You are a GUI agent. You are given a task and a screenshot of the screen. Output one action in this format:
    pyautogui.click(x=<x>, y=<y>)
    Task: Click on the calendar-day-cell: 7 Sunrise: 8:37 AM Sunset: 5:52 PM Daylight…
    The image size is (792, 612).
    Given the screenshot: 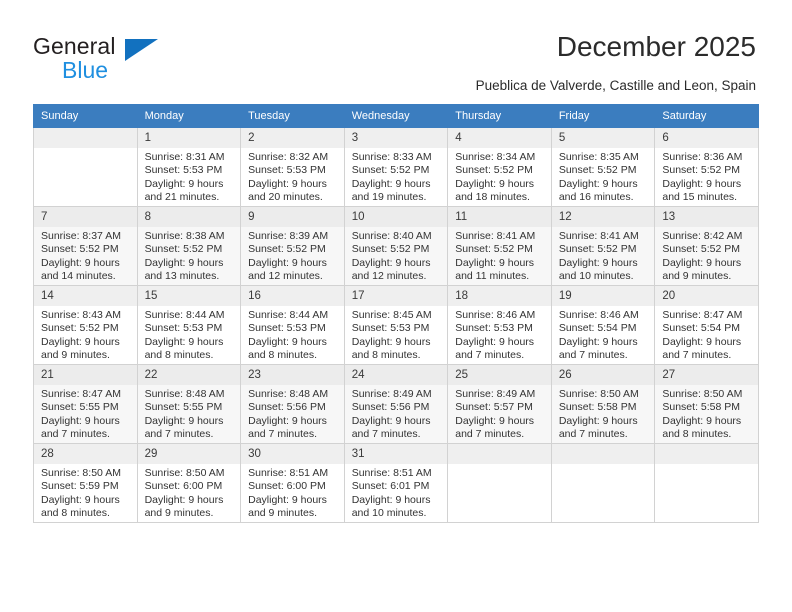 What is the action you would take?
    pyautogui.click(x=85, y=246)
    